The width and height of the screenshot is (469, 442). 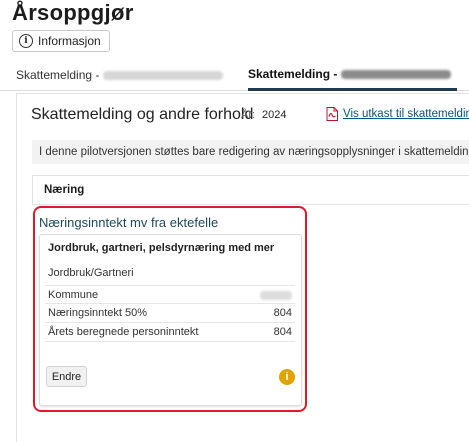 I want to click on card-row-personinntekt: Årets beregnede personinntekt 804, so click(x=170, y=332).